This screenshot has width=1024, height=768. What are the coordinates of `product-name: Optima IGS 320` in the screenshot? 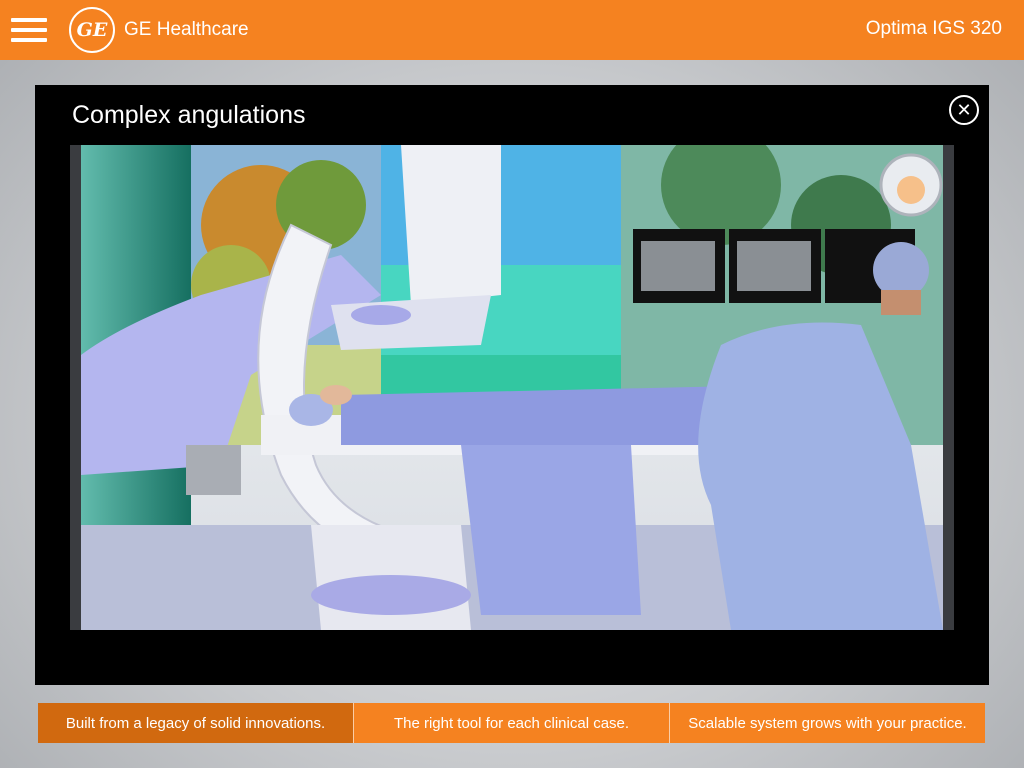 It's located at (933, 28).